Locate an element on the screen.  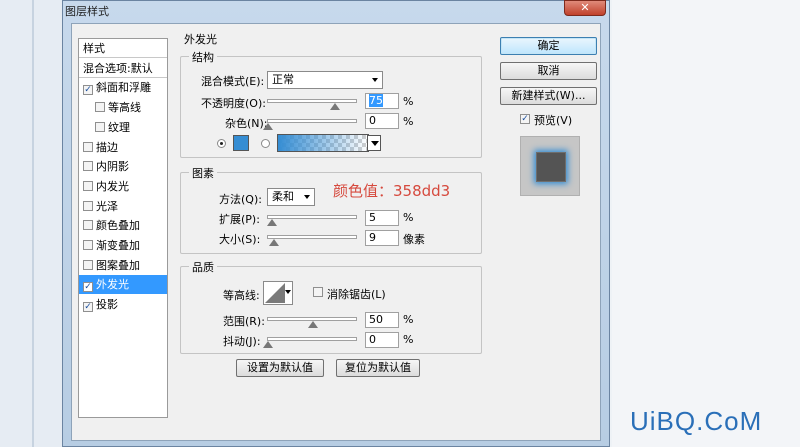
blend-mode-value: 正常 is located at coordinates (283, 79).